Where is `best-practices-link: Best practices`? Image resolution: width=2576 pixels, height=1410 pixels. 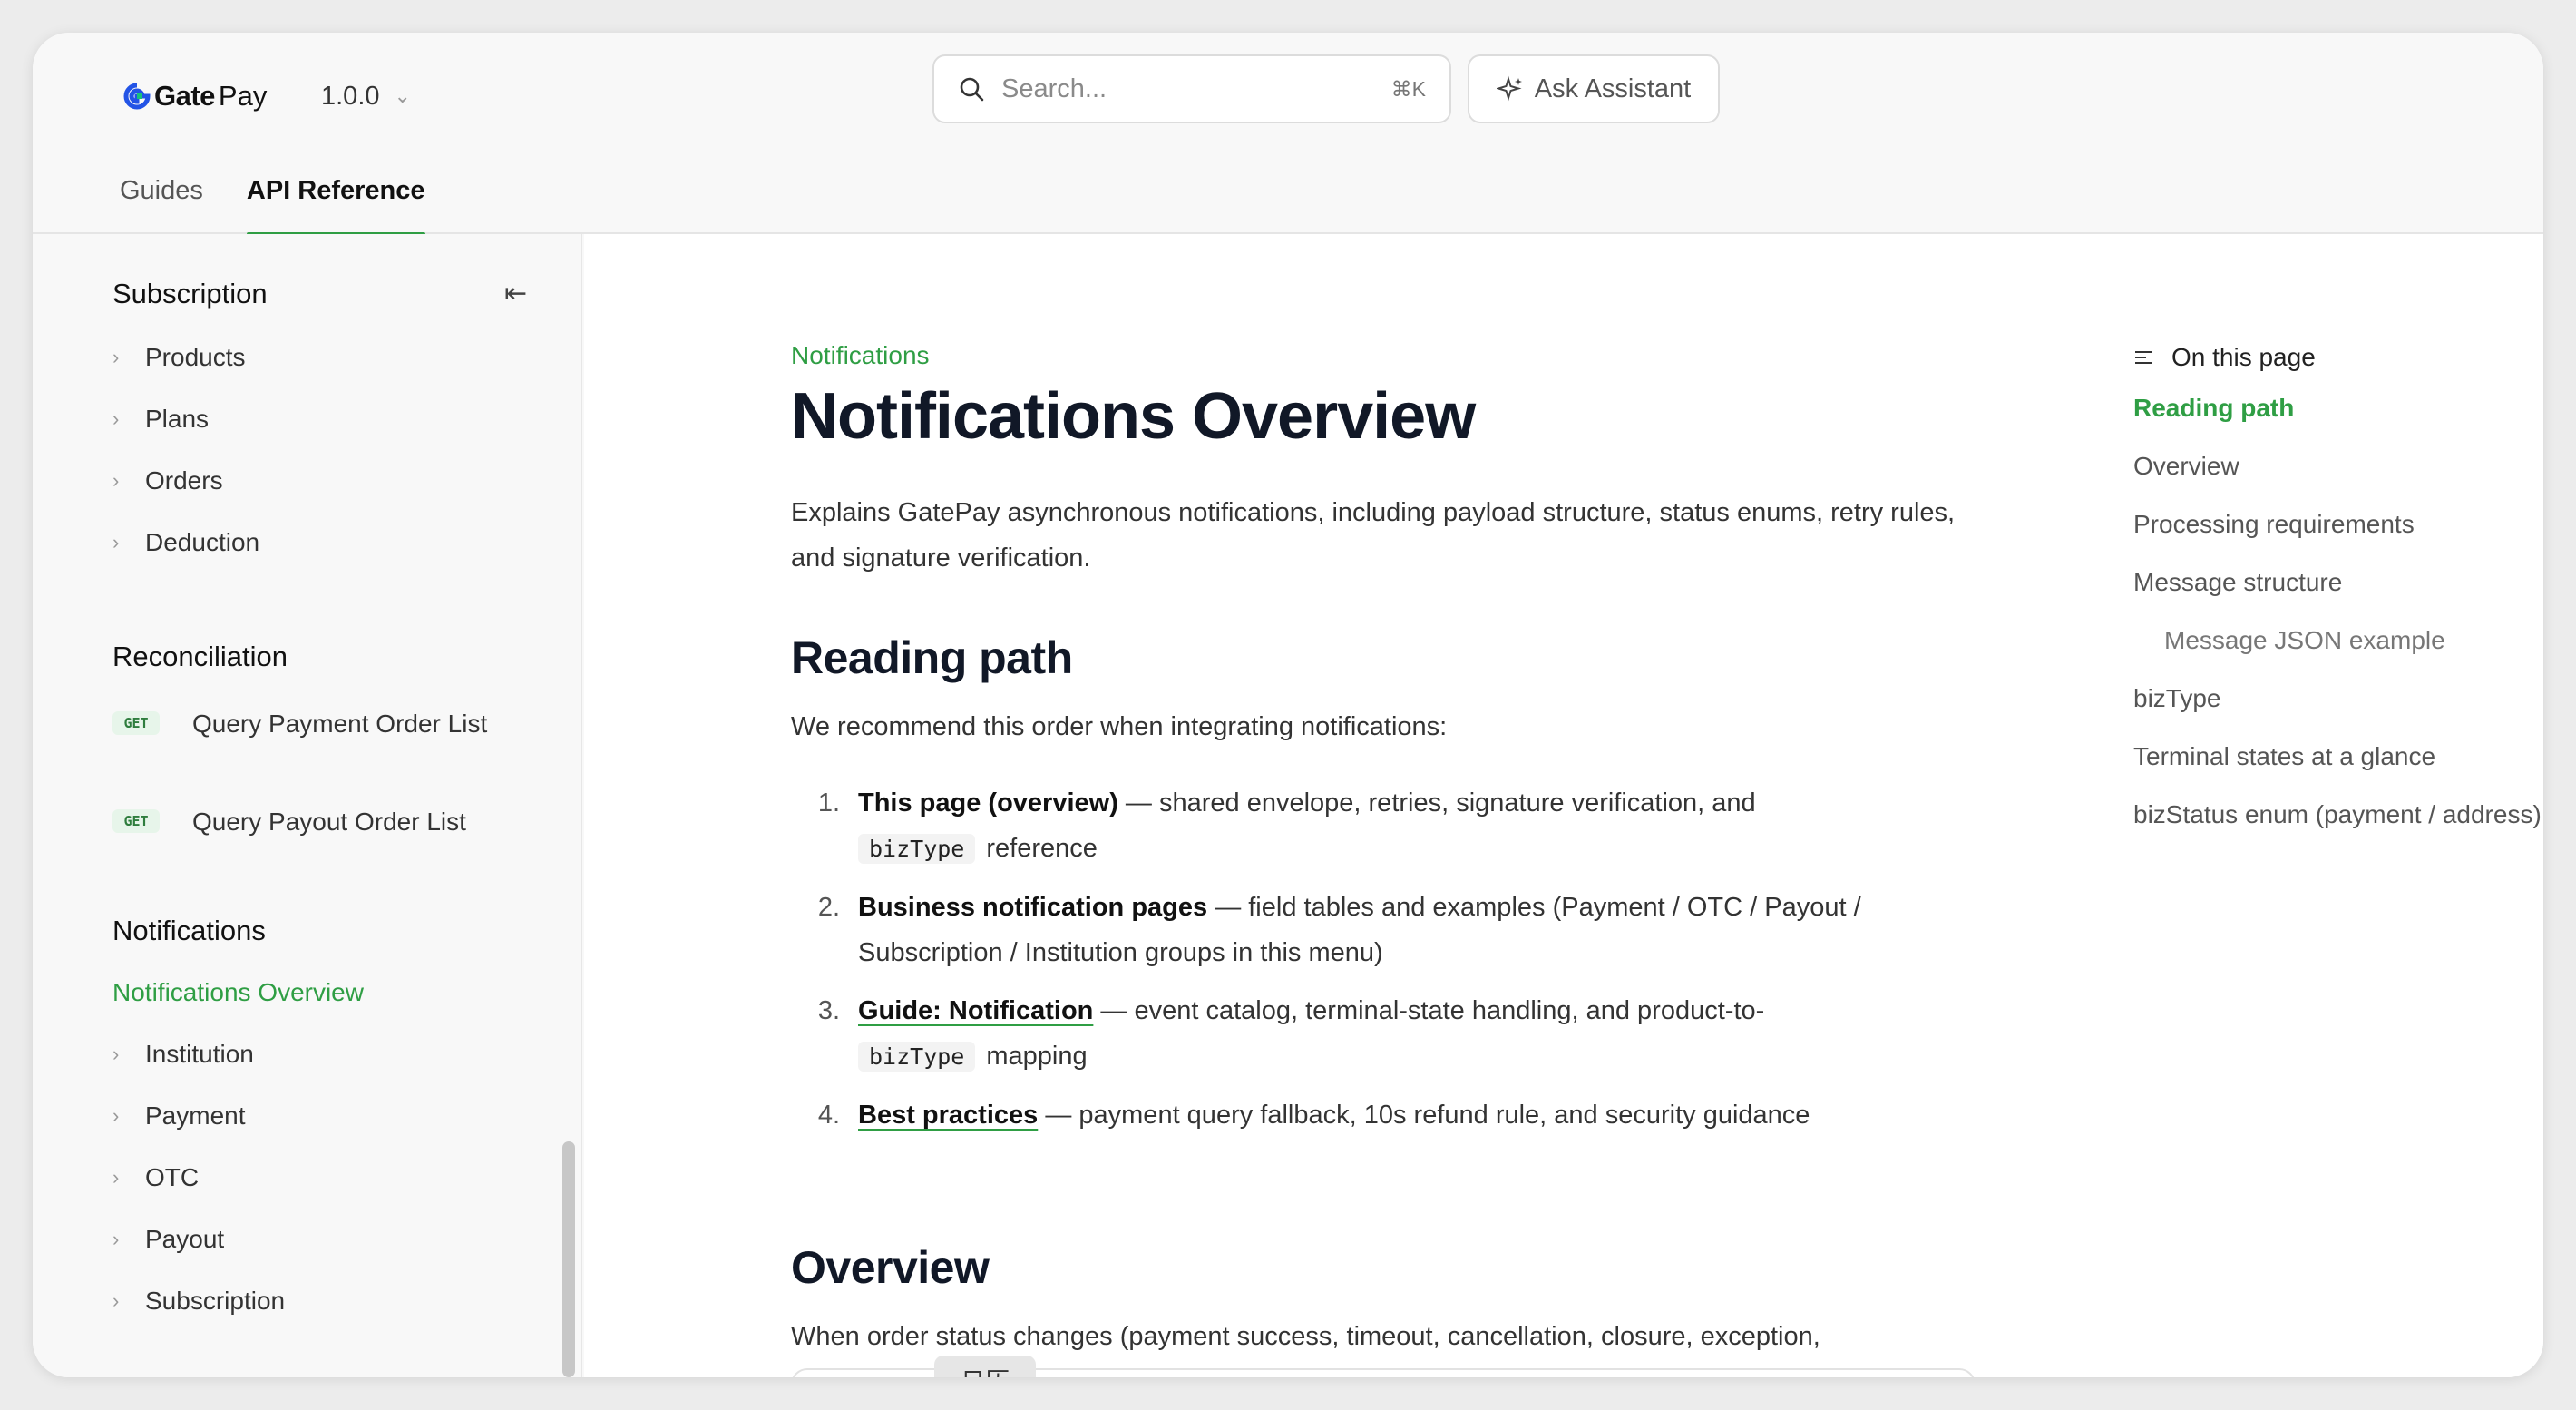 best-practices-link: Best practices is located at coordinates (948, 1115).